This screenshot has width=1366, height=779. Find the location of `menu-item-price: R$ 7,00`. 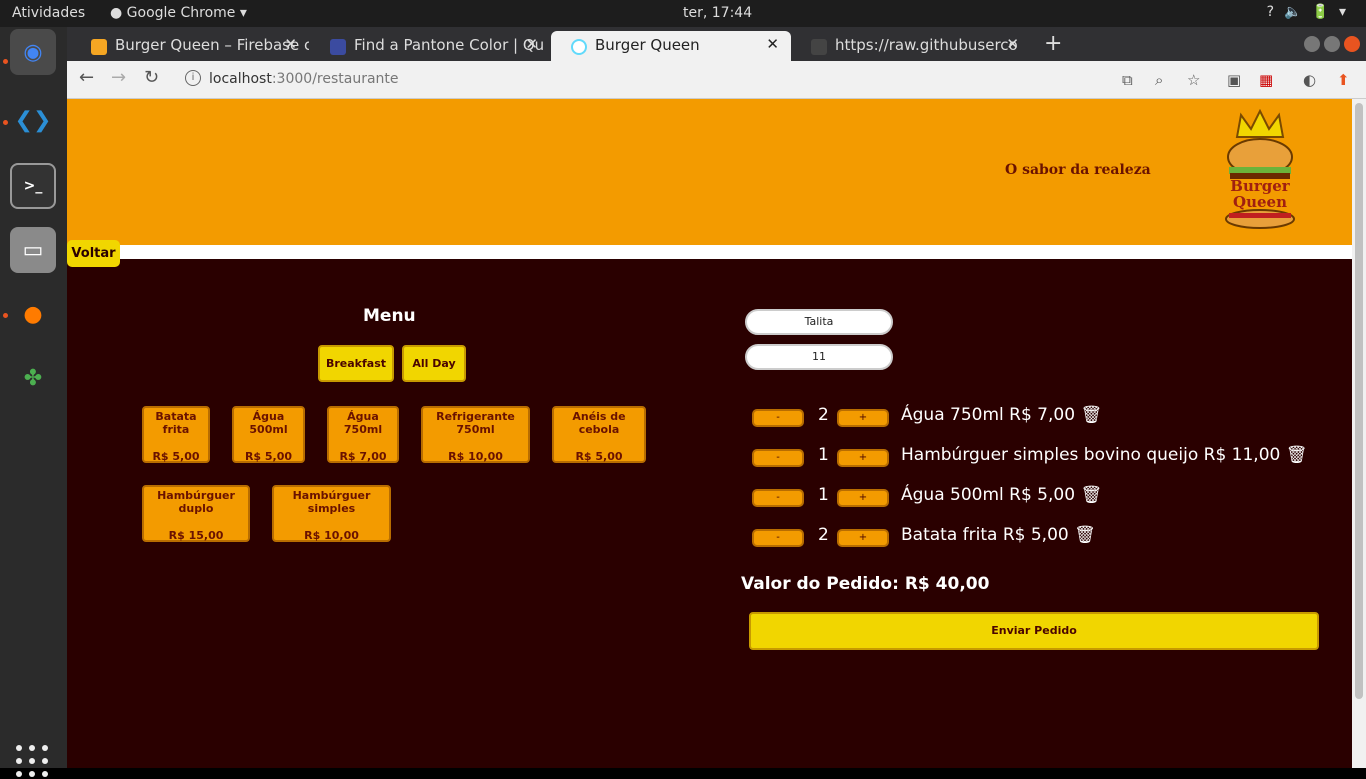

menu-item-price: R$ 7,00 is located at coordinates (363, 456).